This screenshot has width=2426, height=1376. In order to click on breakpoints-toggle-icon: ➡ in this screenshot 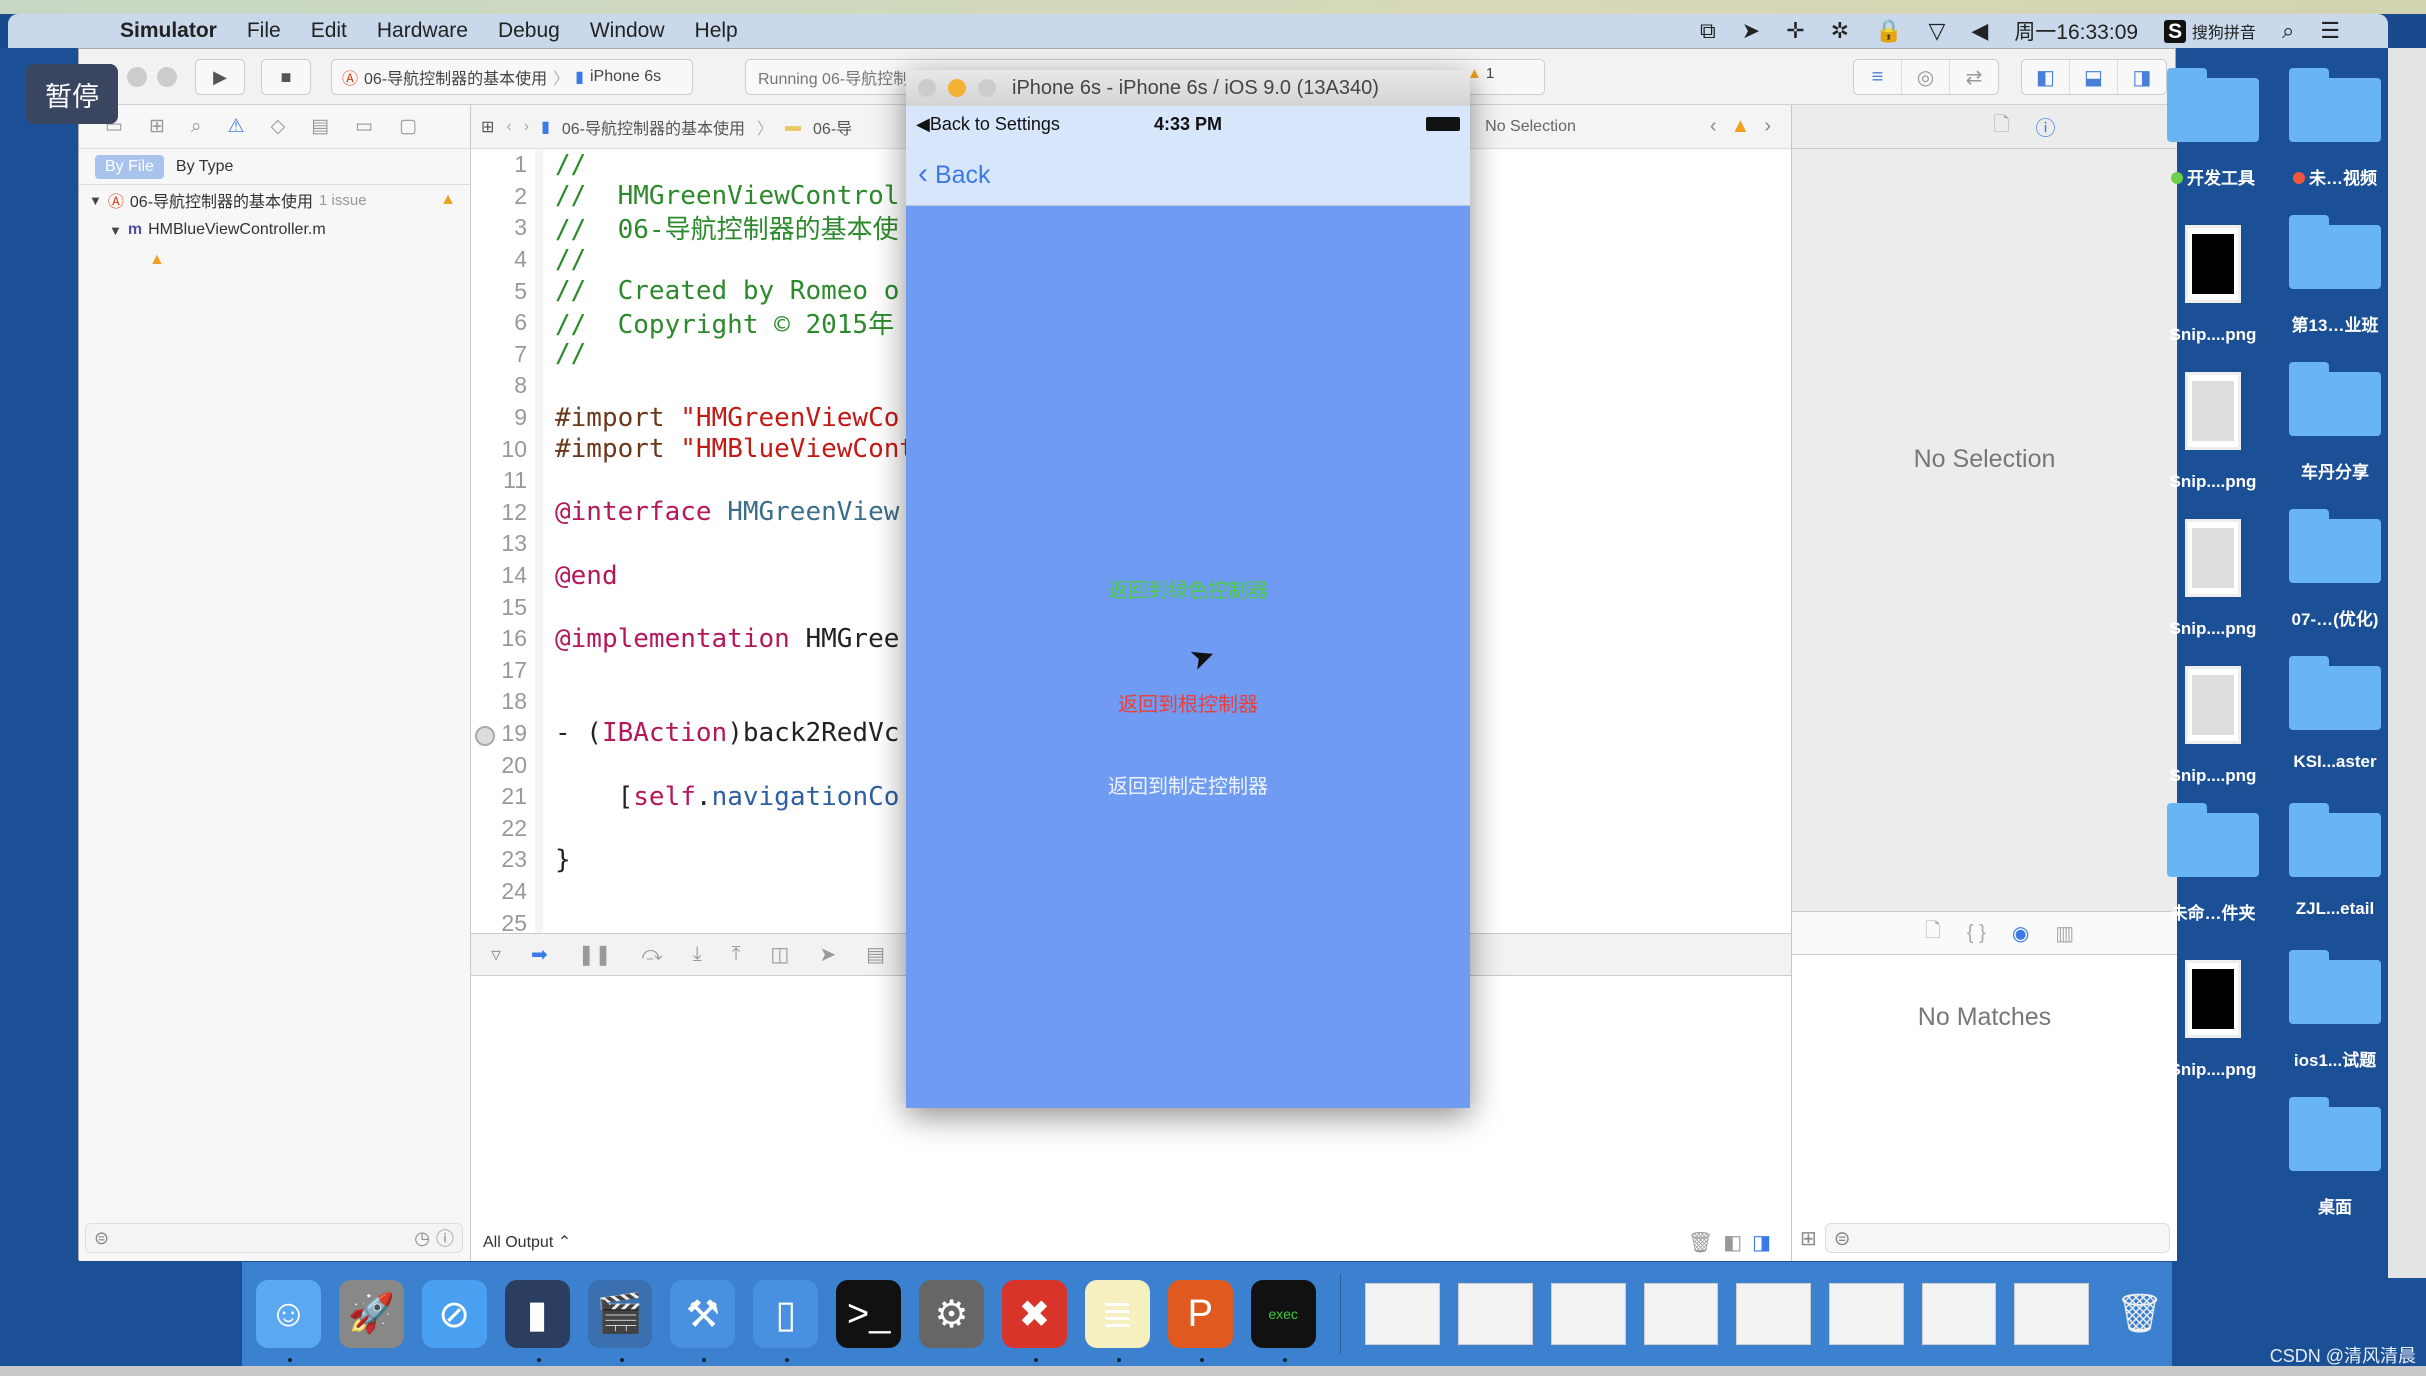, I will do `click(539, 954)`.